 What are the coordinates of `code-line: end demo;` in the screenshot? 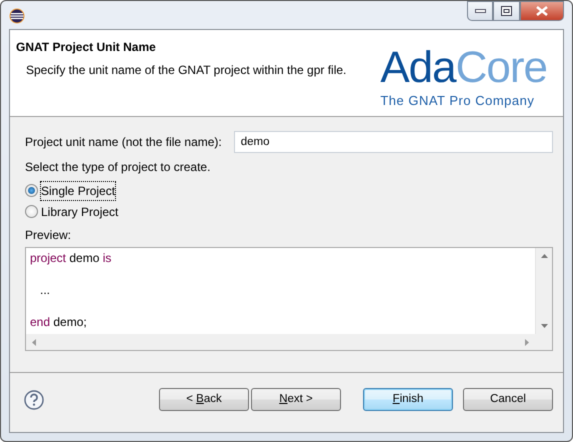 It's located at (58, 322).